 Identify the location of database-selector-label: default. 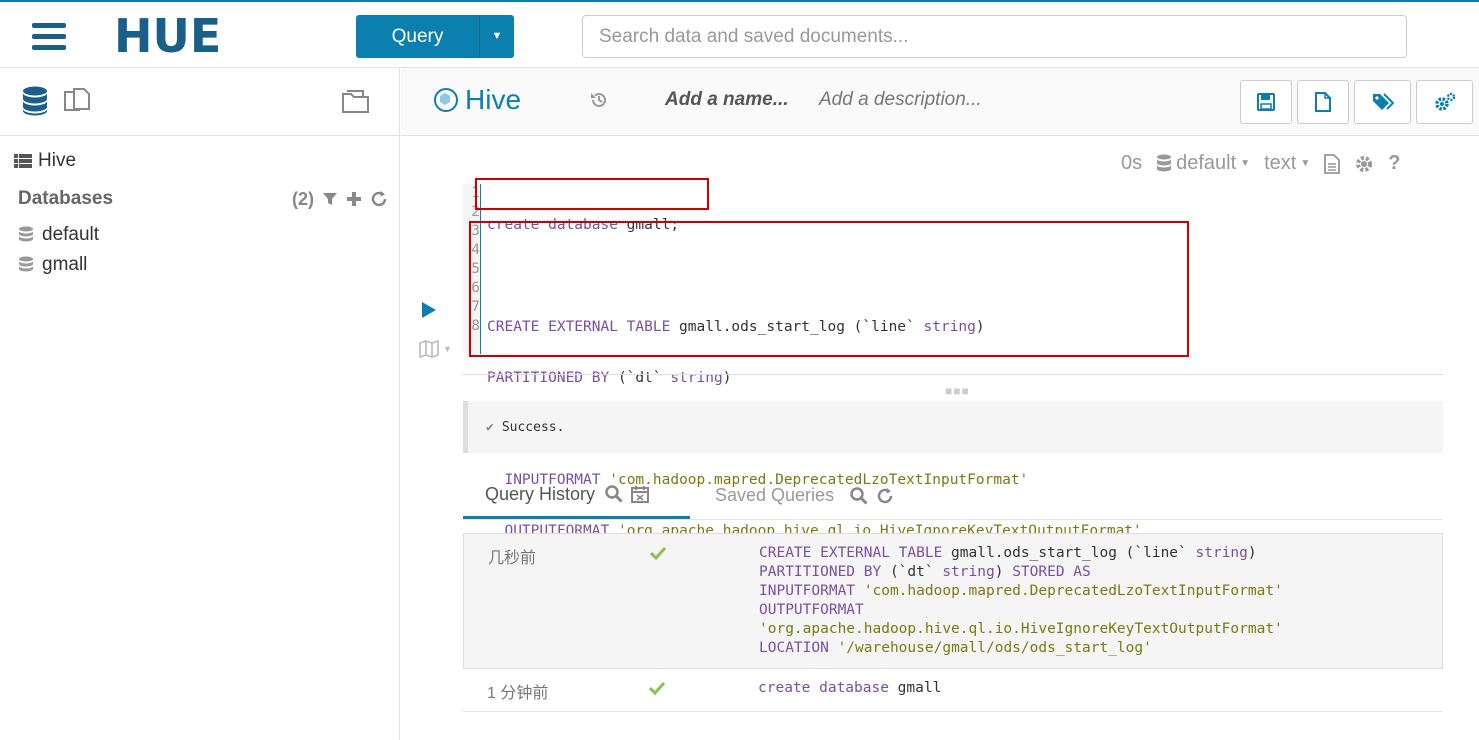
(1206, 163).